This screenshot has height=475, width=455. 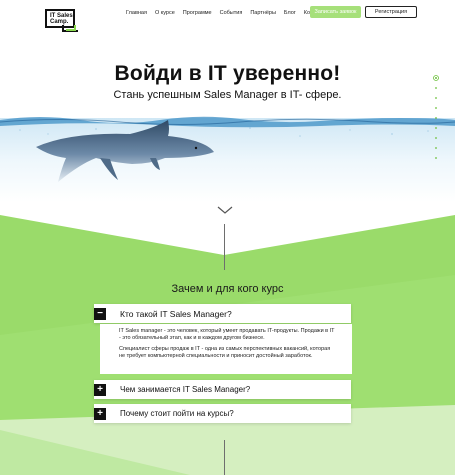 I want to click on logo-accent, so click(x=71, y=28).